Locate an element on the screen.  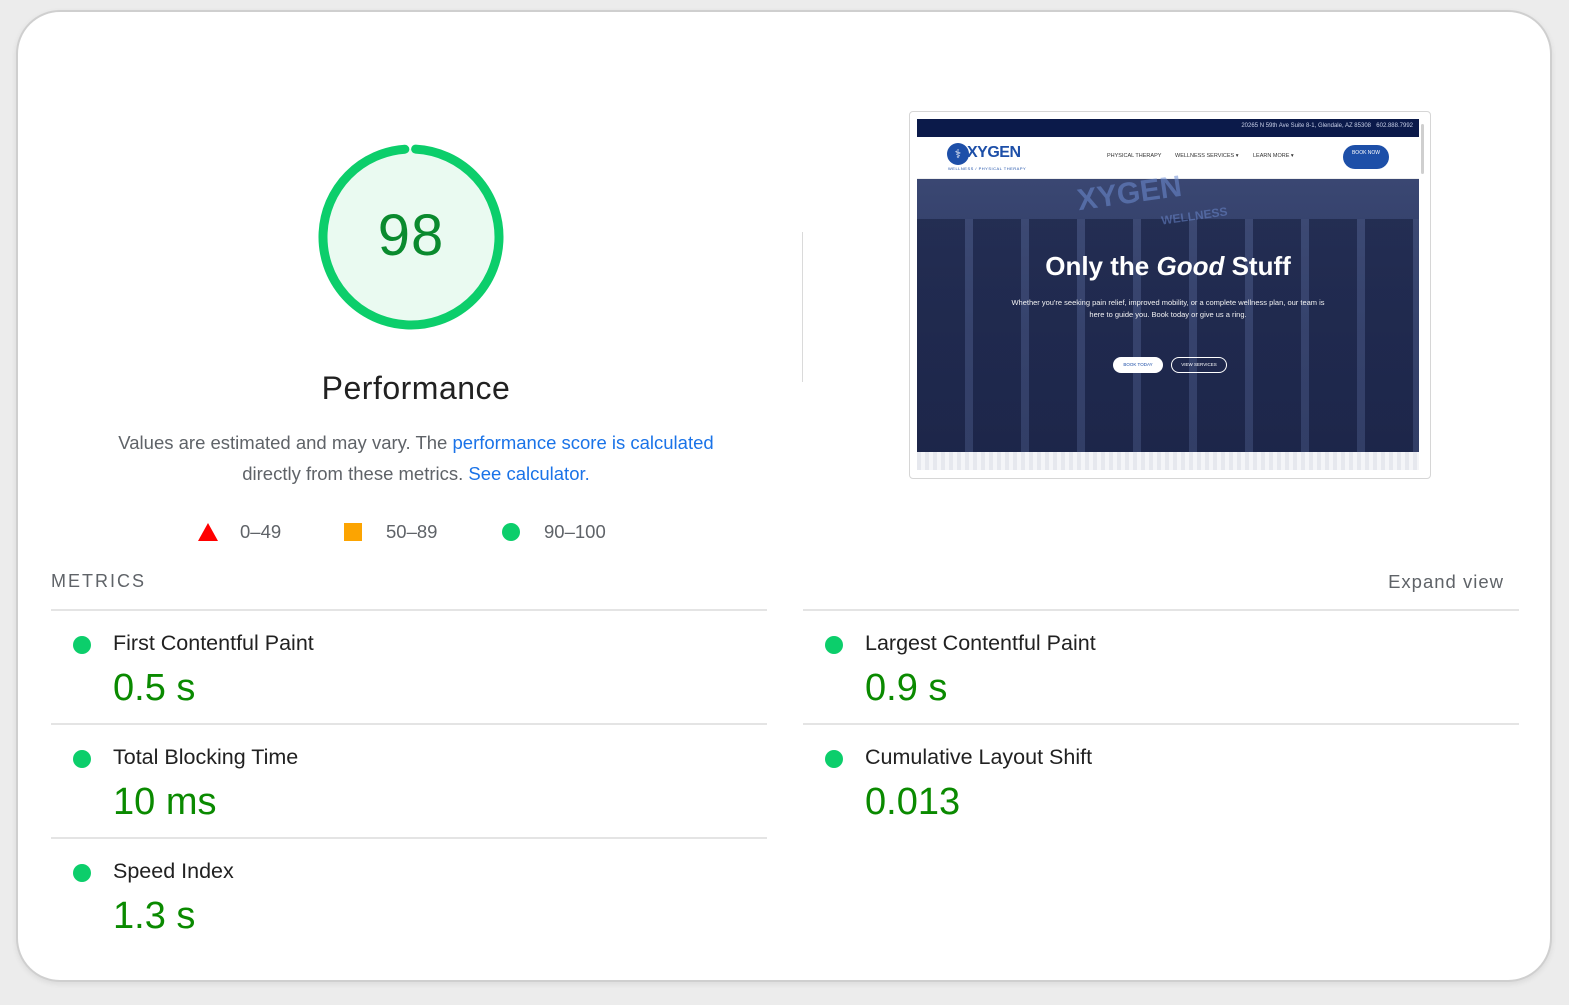
legend-item-pass: 90–100 is located at coordinates (554, 532).